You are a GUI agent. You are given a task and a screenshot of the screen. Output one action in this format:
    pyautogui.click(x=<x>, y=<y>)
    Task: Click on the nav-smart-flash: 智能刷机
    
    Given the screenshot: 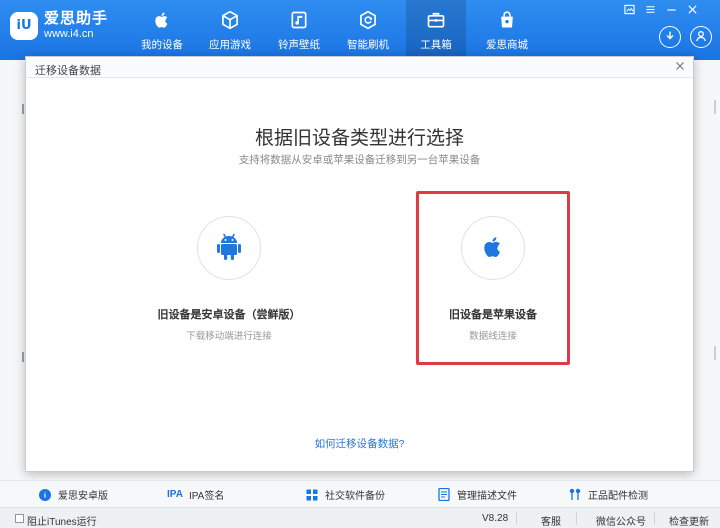 What is the action you would take?
    pyautogui.click(x=368, y=30)
    